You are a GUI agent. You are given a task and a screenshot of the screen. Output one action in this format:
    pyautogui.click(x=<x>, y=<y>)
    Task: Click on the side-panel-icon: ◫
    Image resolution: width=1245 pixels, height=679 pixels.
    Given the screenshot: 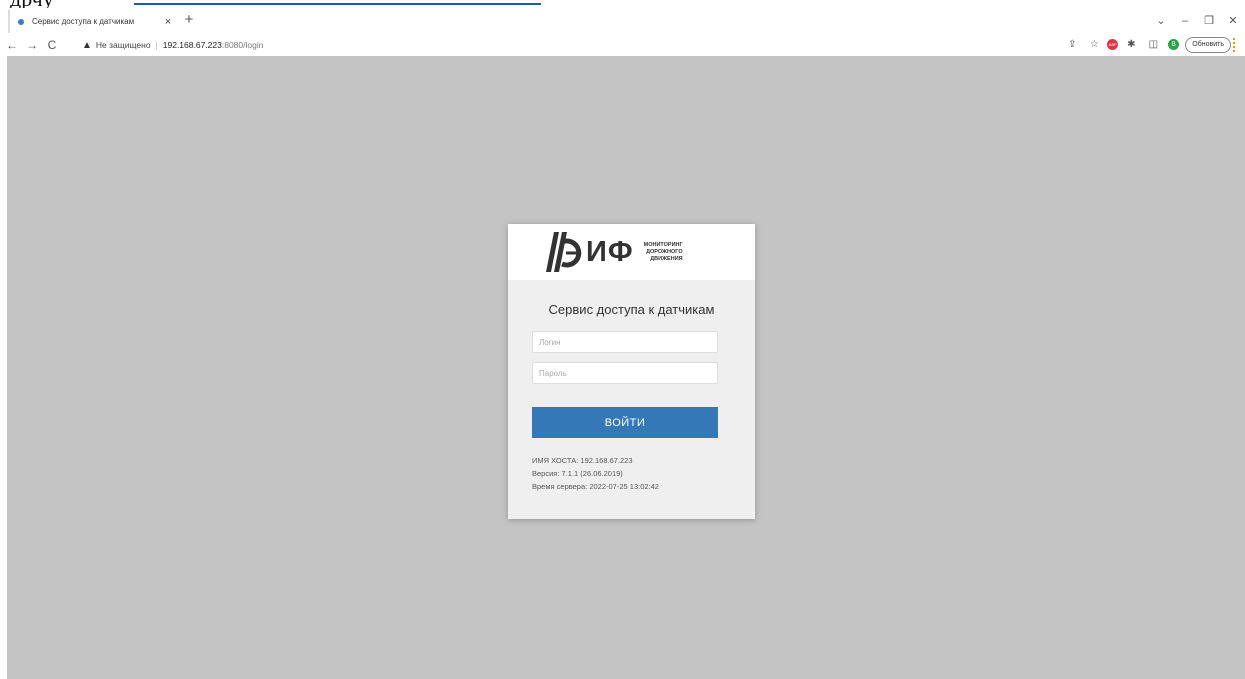 What is the action you would take?
    pyautogui.click(x=1153, y=44)
    